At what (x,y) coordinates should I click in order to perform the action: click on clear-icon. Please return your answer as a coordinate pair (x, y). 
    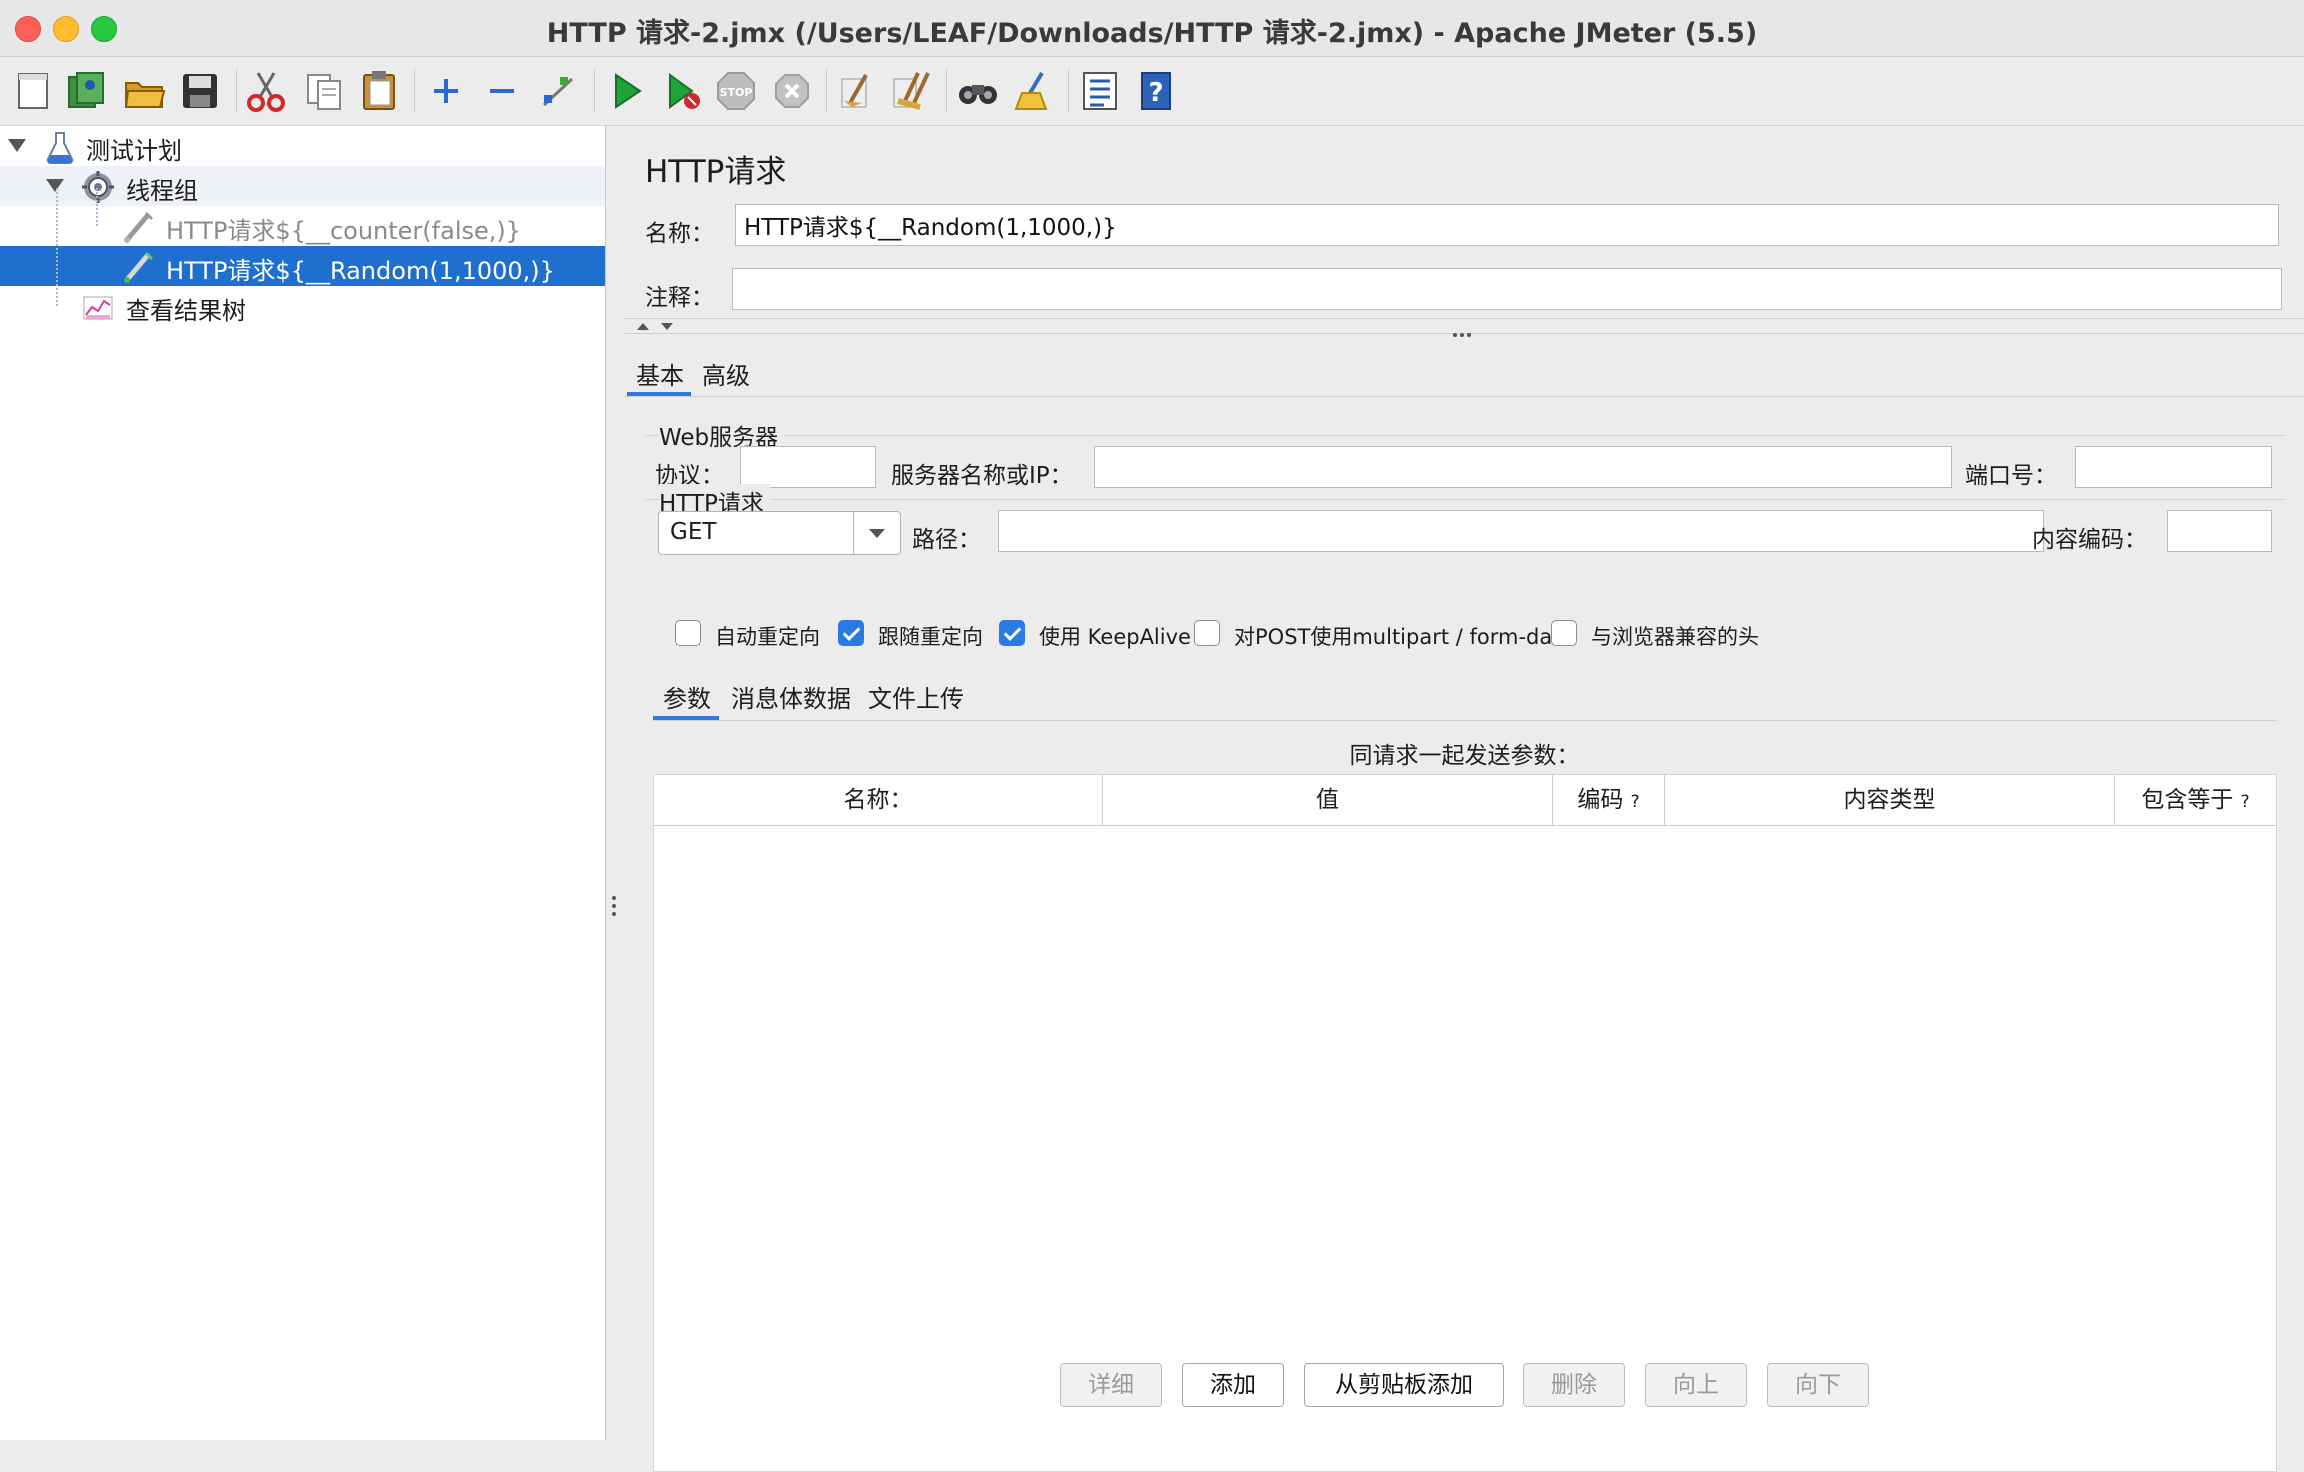
    Looking at the image, I should click on (856, 91).